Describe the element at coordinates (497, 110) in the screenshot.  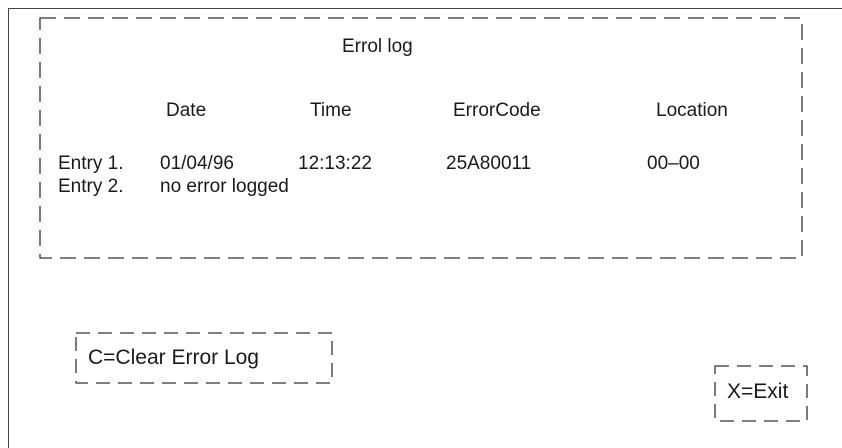
I see `column-header-error-code: ErrorCode` at that location.